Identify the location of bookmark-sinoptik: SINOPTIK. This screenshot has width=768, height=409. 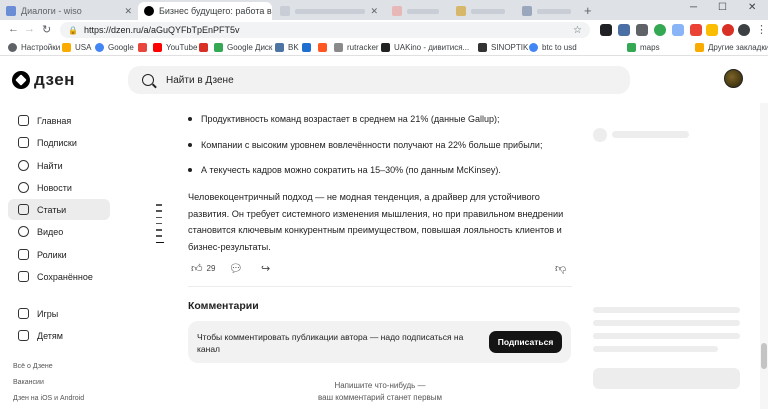
(503, 47).